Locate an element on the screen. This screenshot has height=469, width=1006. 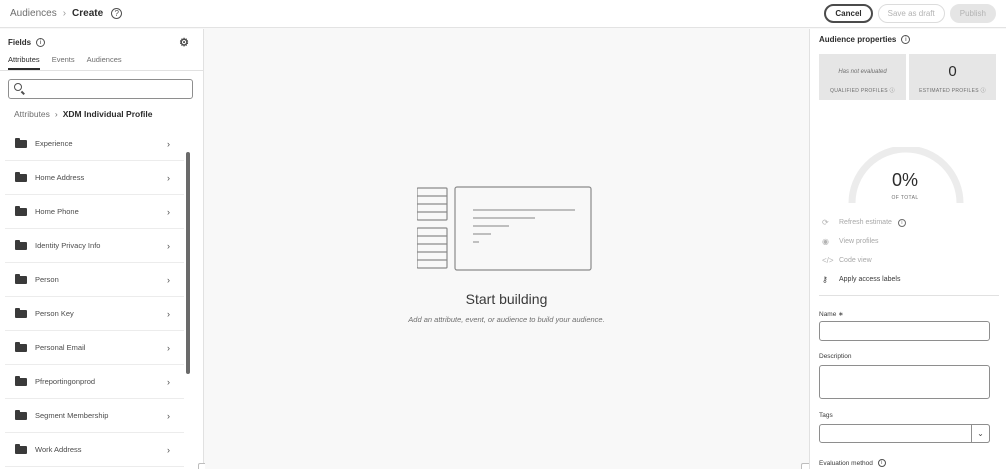
tags-field: ⌄ is located at coordinates (904, 434).